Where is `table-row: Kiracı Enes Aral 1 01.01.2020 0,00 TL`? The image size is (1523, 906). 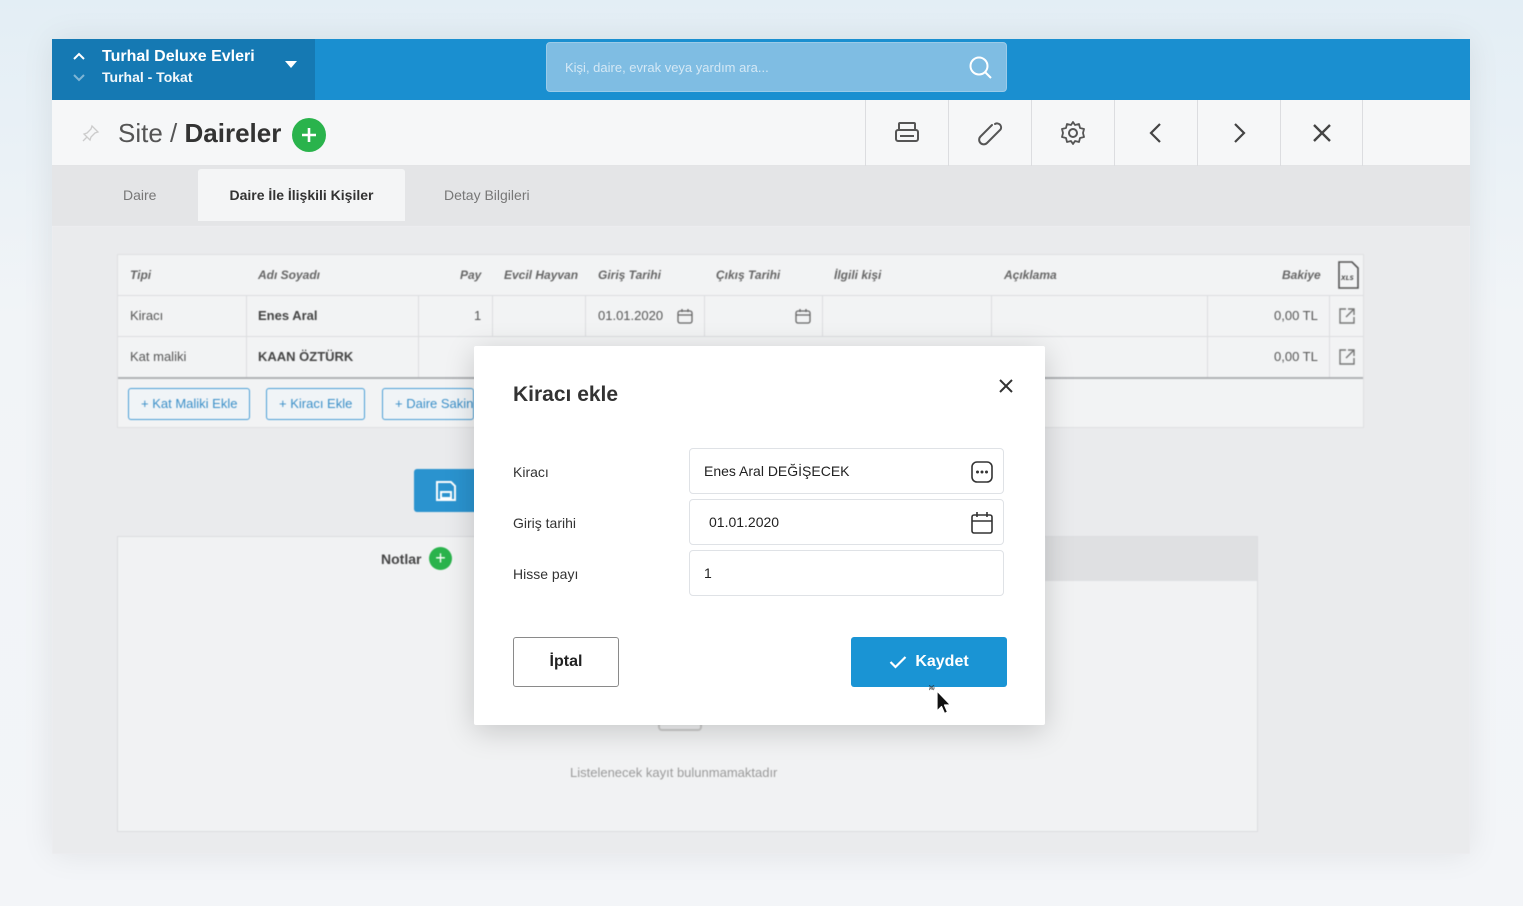
table-row: Kiracı Enes Aral 1 01.01.2020 0,00 TL is located at coordinates (740, 316).